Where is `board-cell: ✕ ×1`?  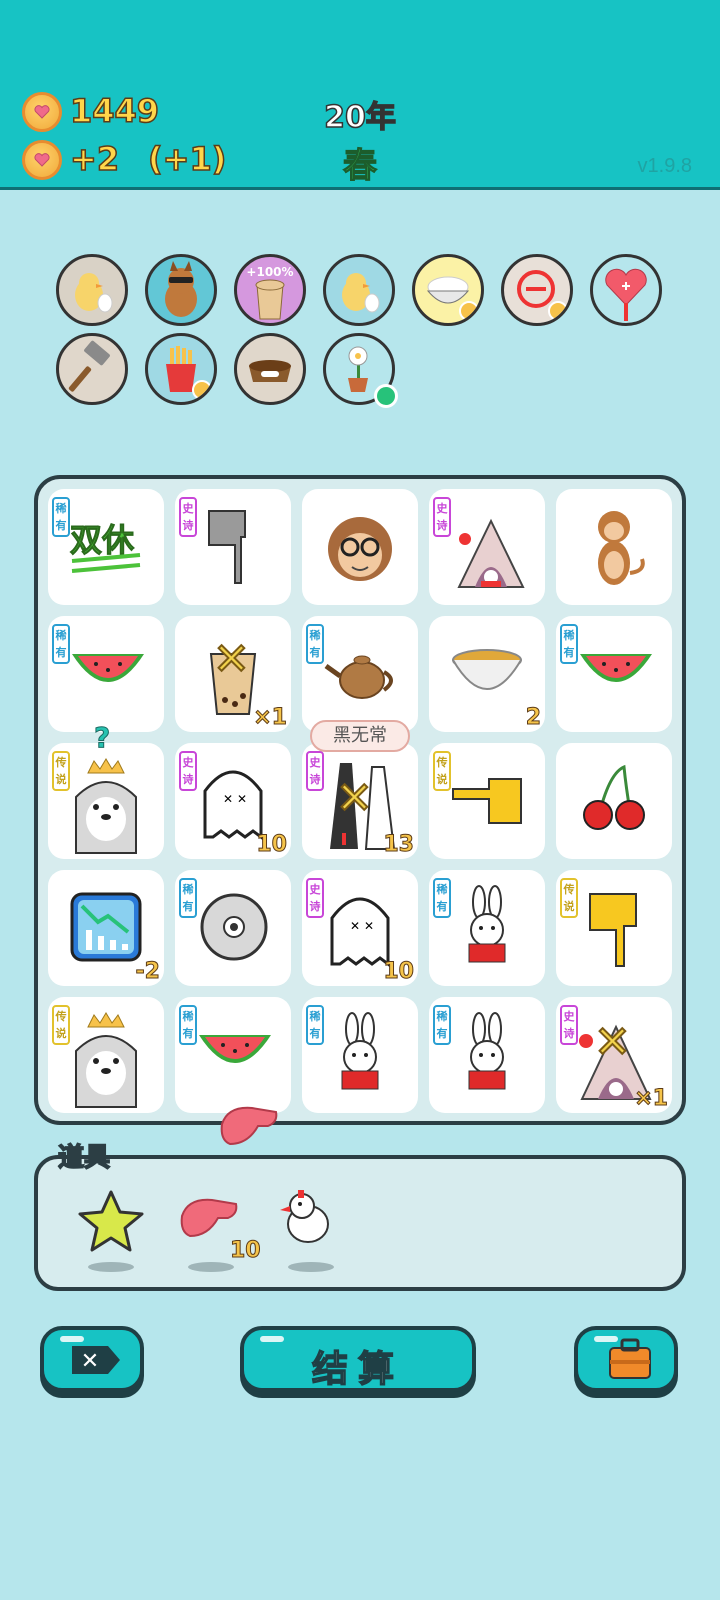 board-cell: ✕ ×1 is located at coordinates (233, 674).